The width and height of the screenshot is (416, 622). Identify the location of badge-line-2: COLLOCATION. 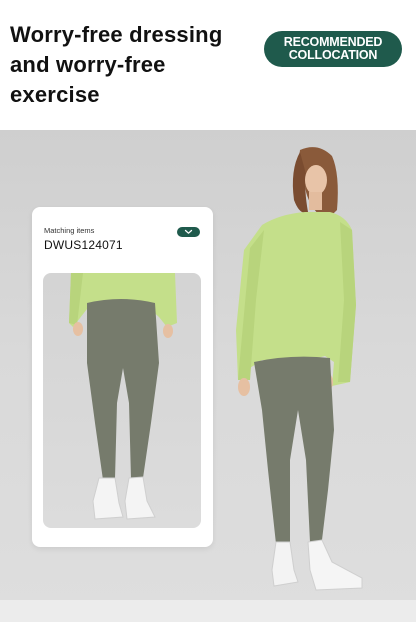
(333, 55).